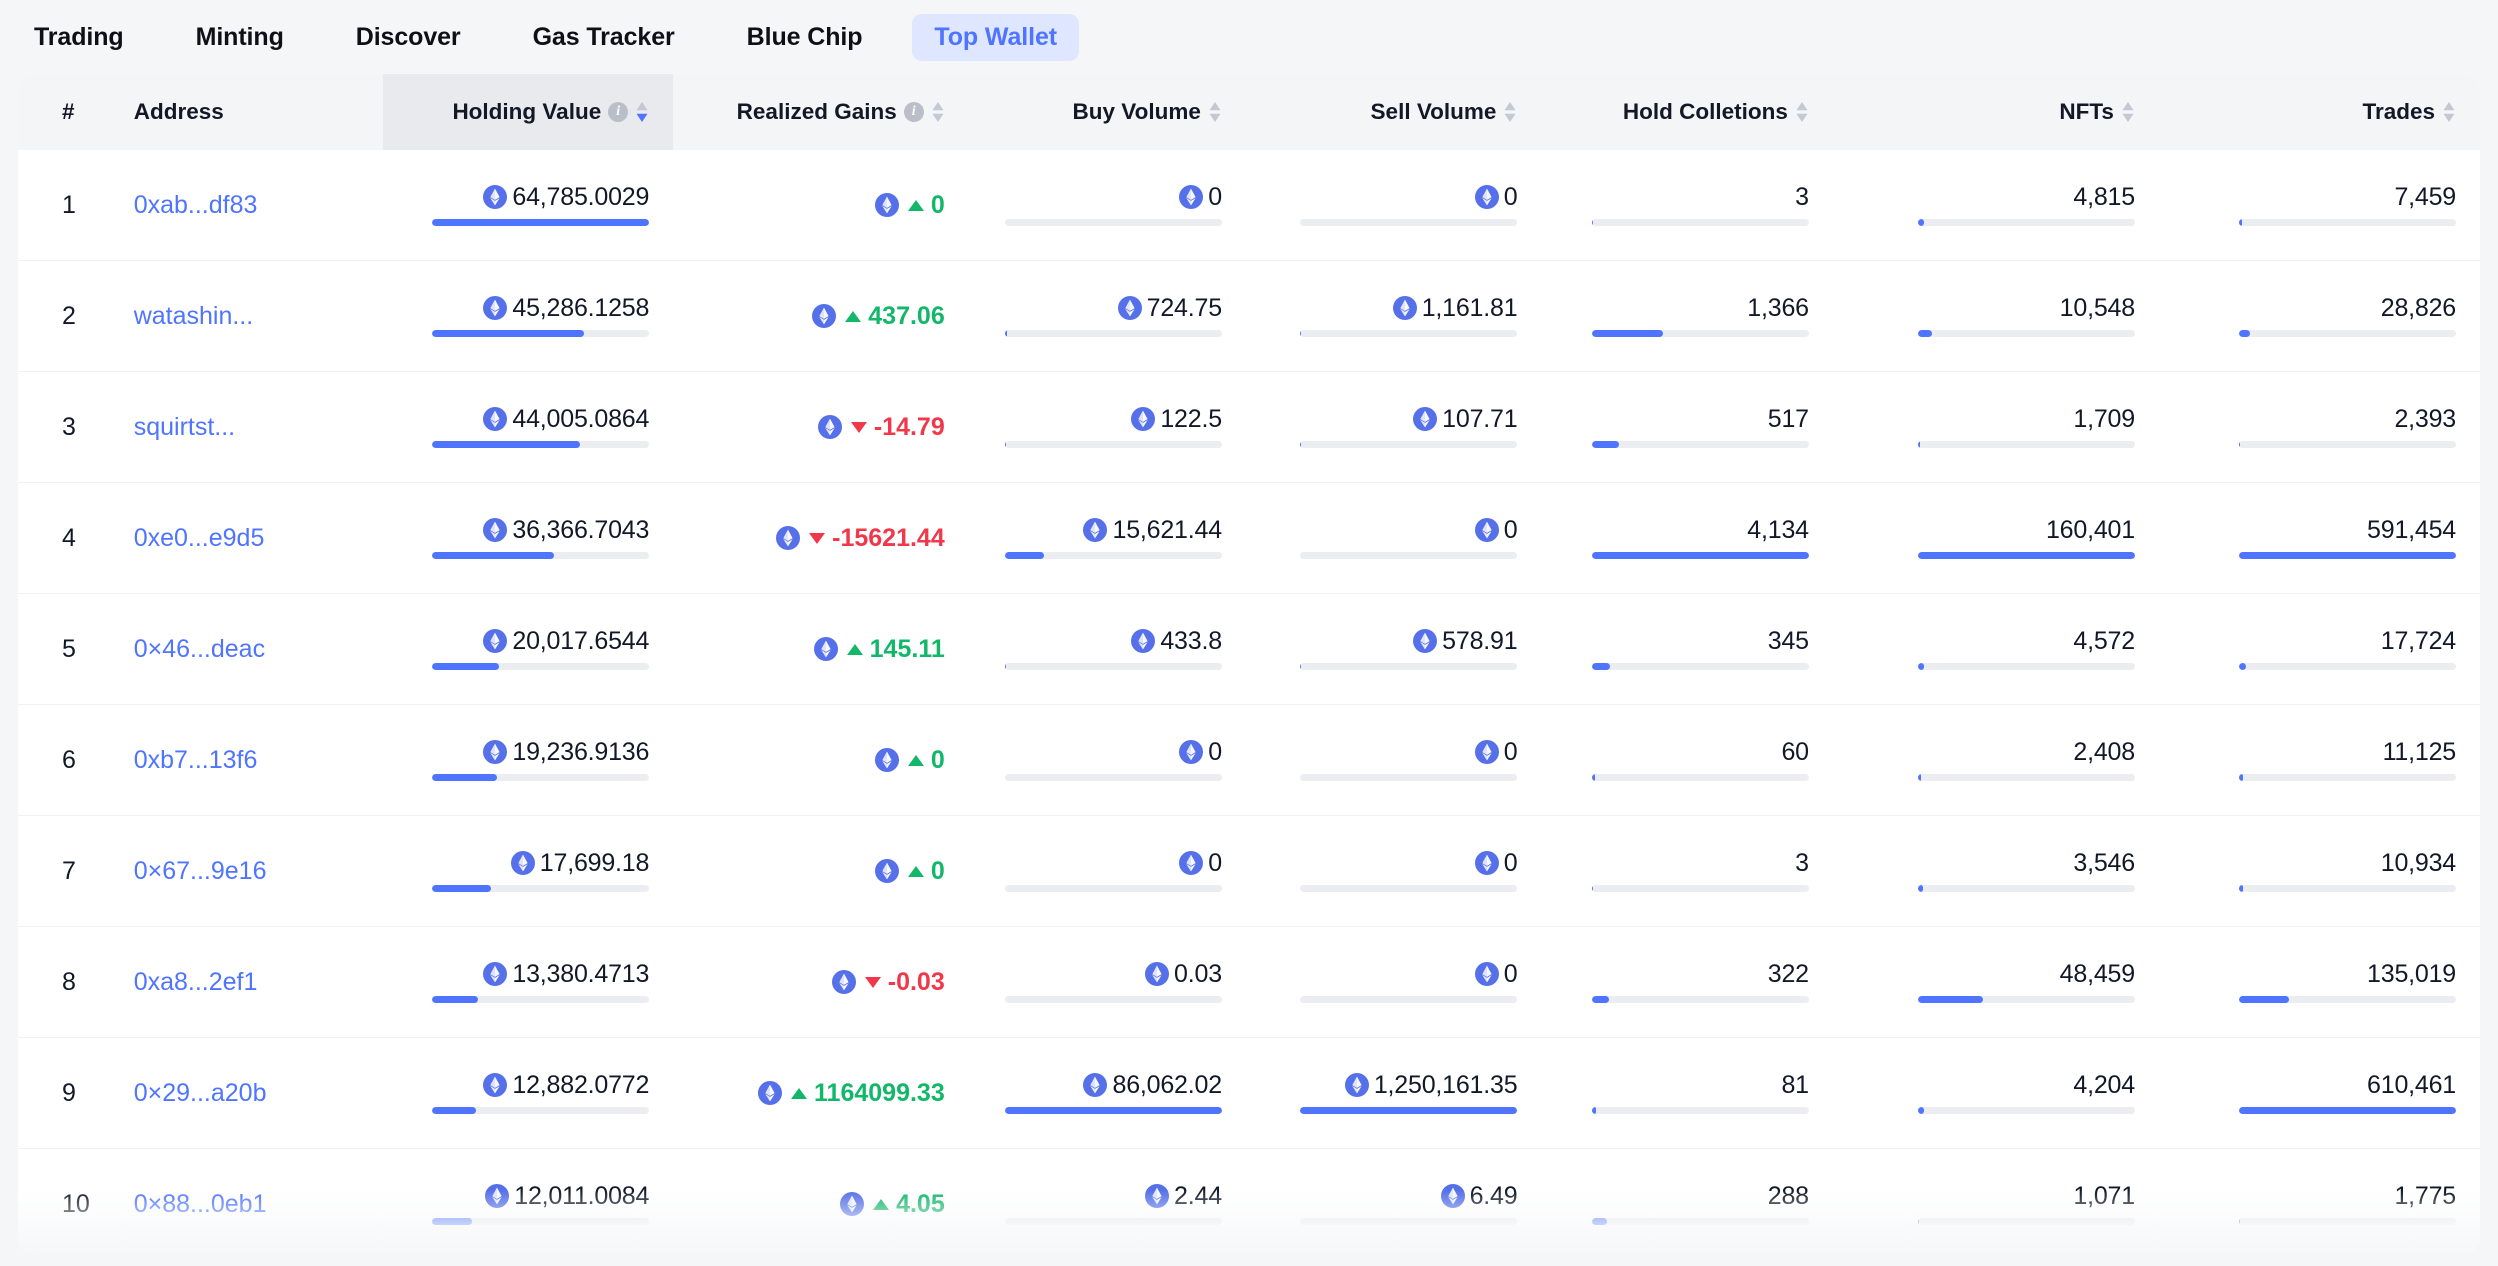 This screenshot has height=1266, width=2498. What do you see at coordinates (805, 37) in the screenshot?
I see `nav-item-blue-chip: Blue Chip` at bounding box center [805, 37].